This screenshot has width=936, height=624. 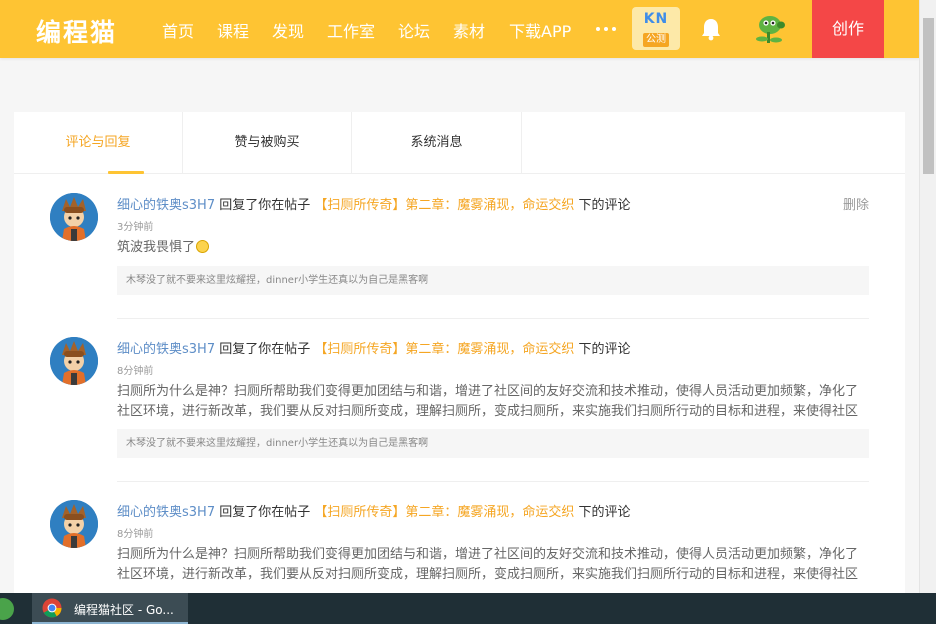 What do you see at coordinates (267, 143) in the screenshot?
I see `tab-likes-purchases: 赞与被购买` at bounding box center [267, 143].